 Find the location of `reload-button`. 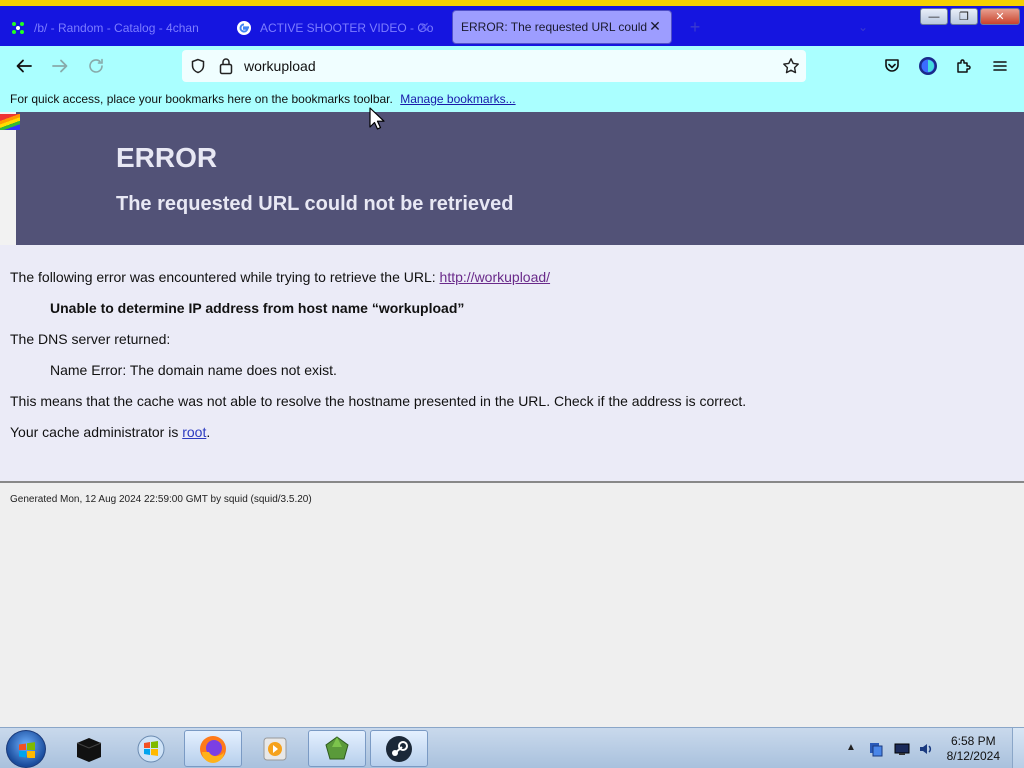

reload-button is located at coordinates (96, 66).